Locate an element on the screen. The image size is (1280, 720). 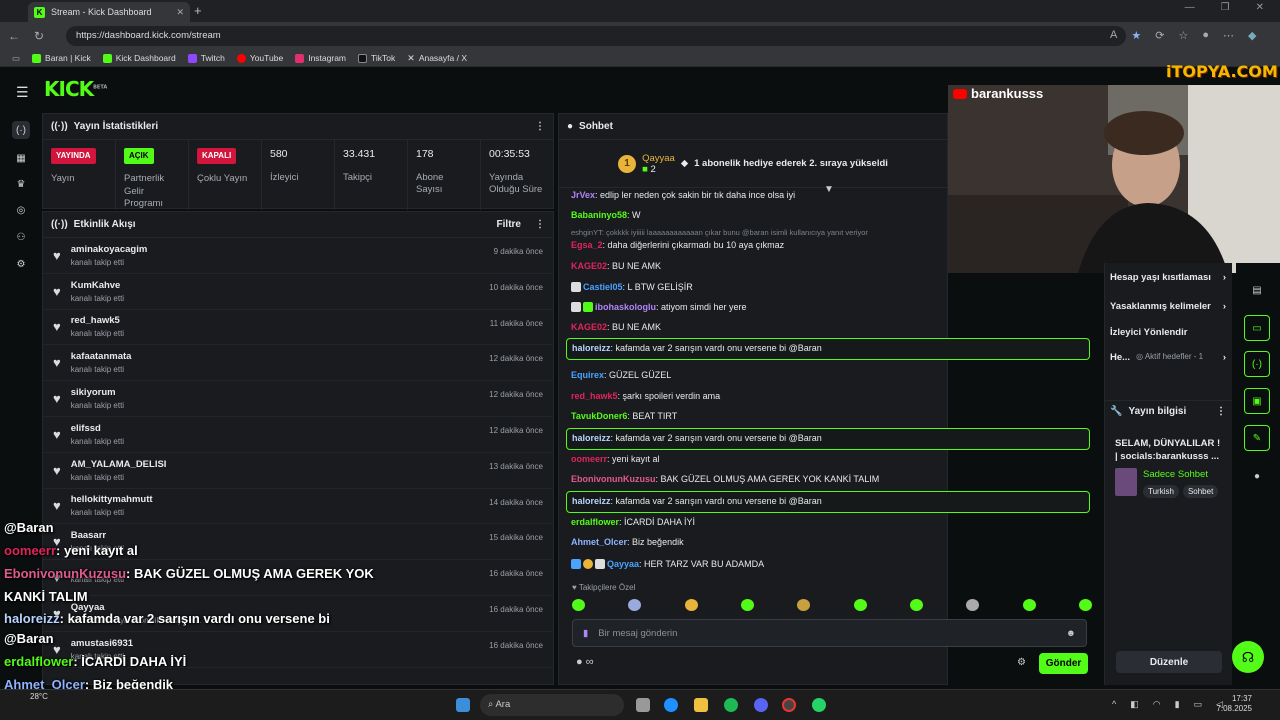
chat-username: TavukDoner6 is located at coordinates (599, 416).